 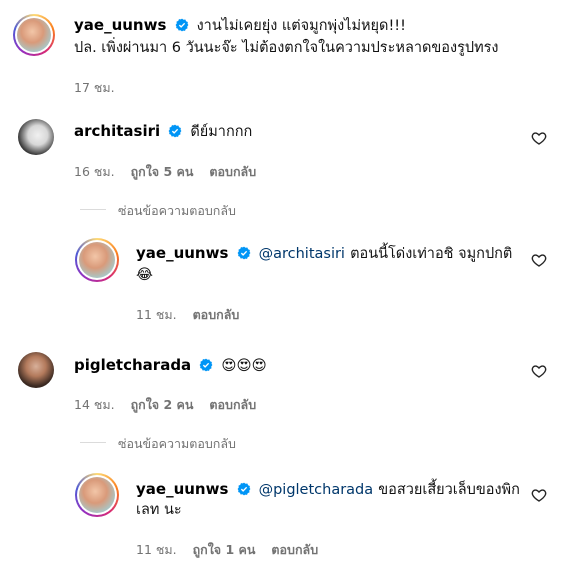 What do you see at coordinates (159, 510) in the screenshot?
I see `reply-text-line2: เลท นะ` at bounding box center [159, 510].